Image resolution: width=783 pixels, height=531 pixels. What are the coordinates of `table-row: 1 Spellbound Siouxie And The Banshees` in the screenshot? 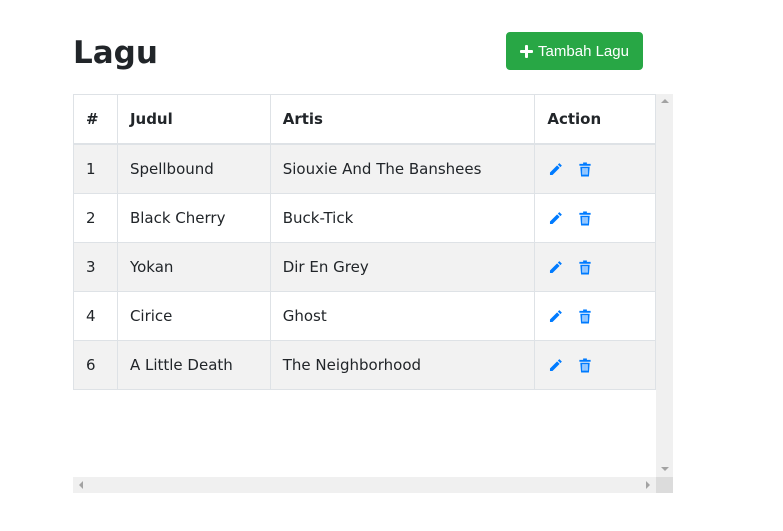 It's located at (364, 168).